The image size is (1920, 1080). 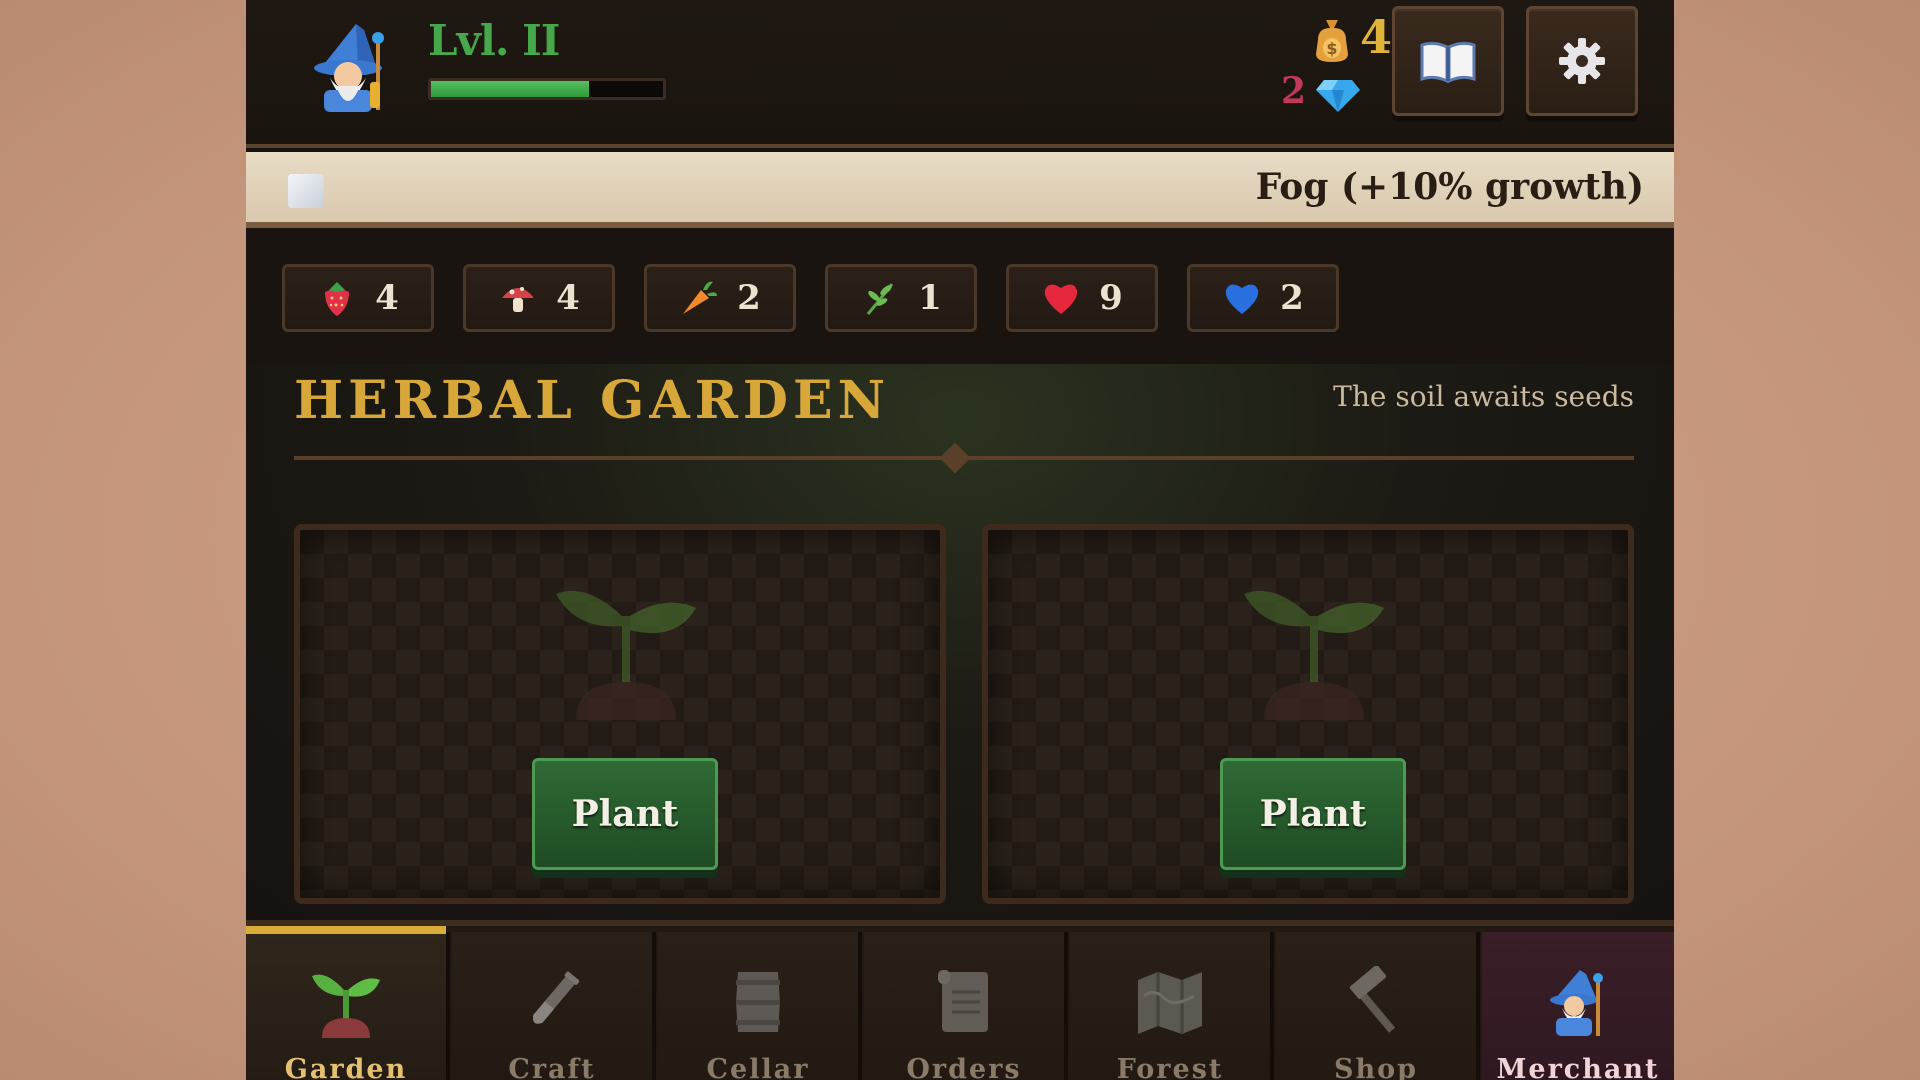 What do you see at coordinates (758, 1002) in the screenshot?
I see `barrel-icon` at bounding box center [758, 1002].